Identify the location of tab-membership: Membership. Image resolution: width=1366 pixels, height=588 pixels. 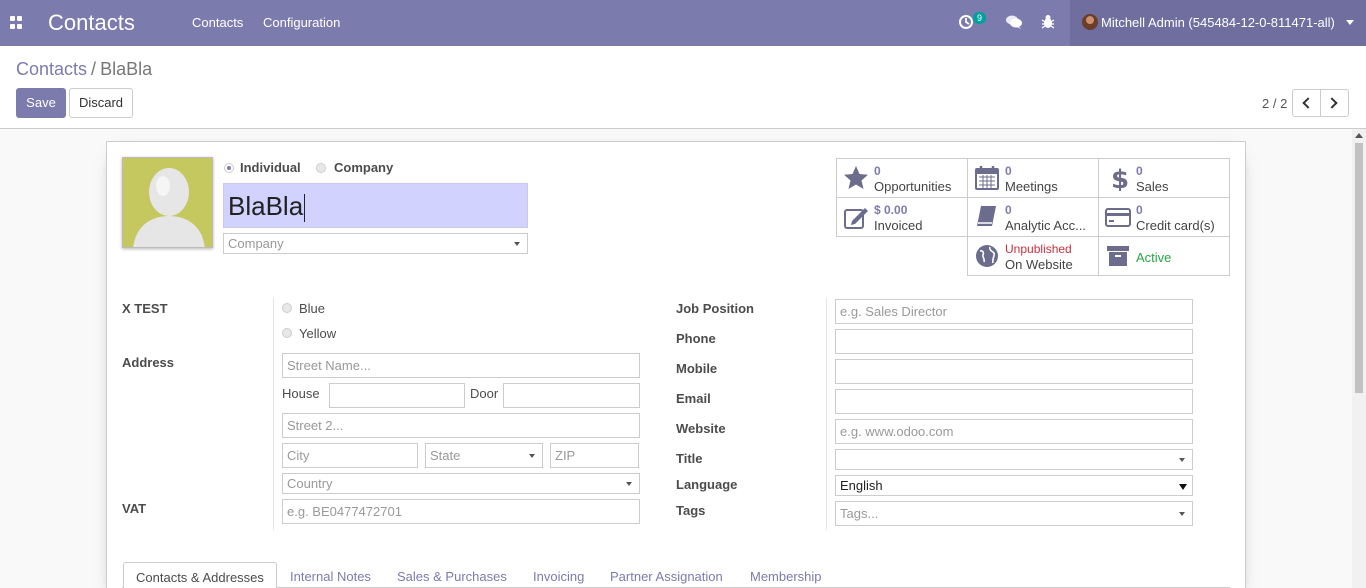
(786, 575).